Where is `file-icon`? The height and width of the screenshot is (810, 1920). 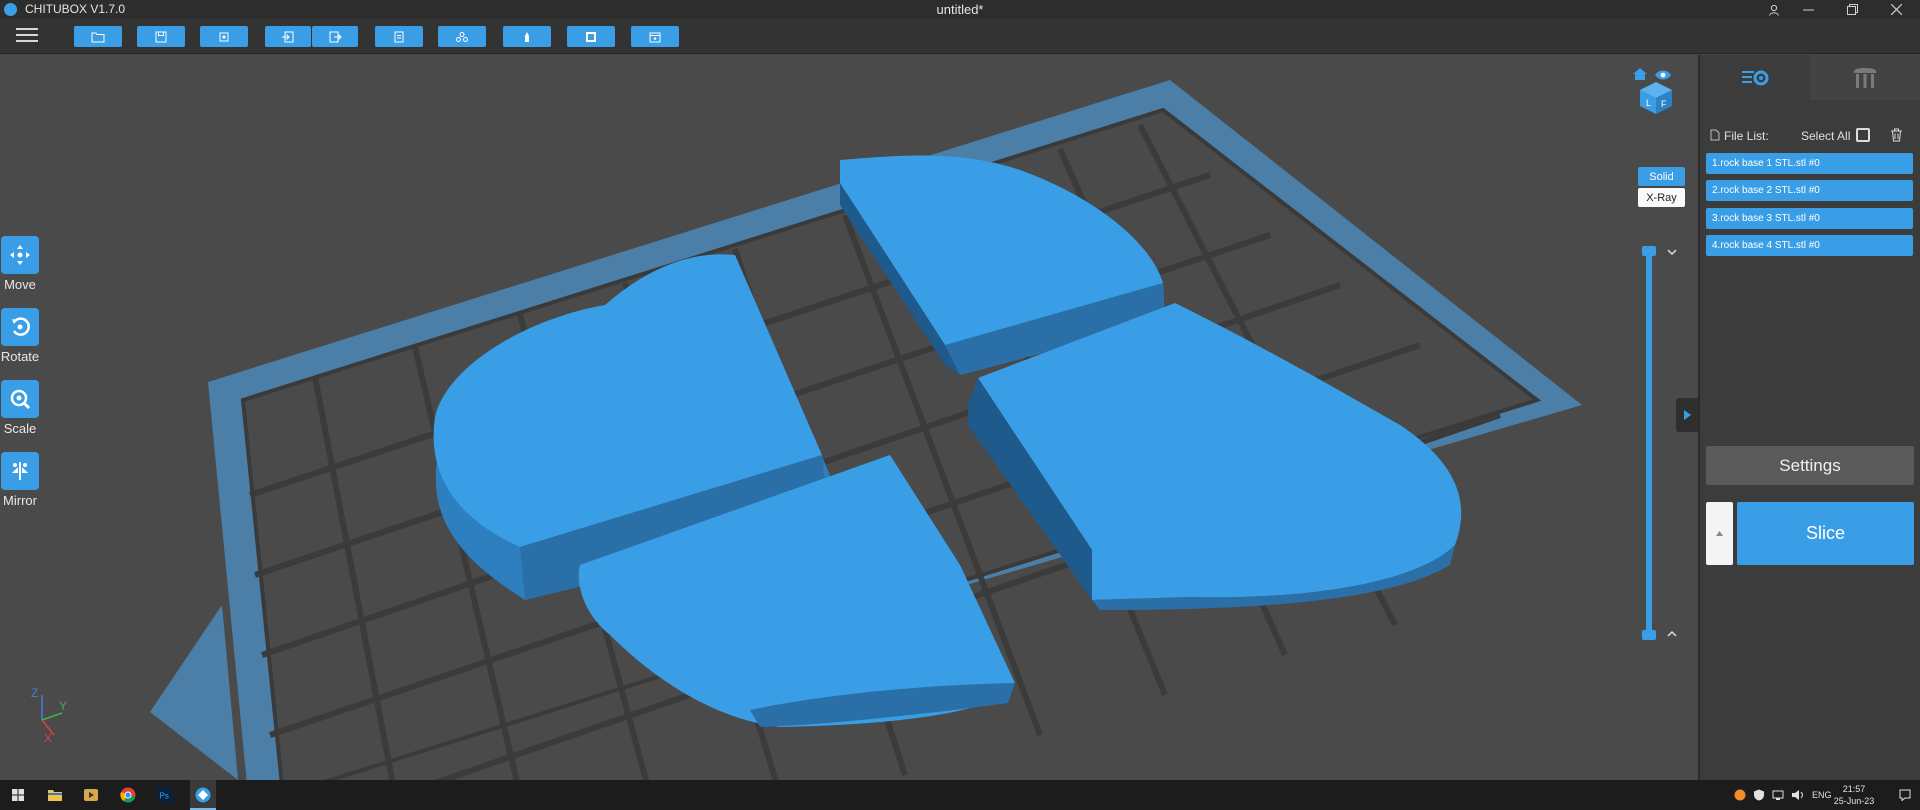 file-icon is located at coordinates (1715, 135).